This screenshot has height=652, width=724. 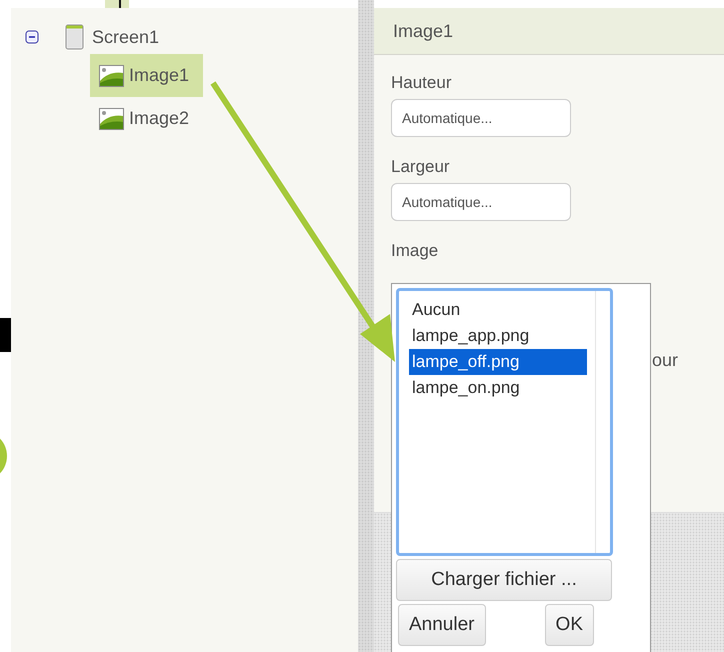 What do you see at coordinates (498, 362) in the screenshot?
I see `list-option: lampe_off.png` at bounding box center [498, 362].